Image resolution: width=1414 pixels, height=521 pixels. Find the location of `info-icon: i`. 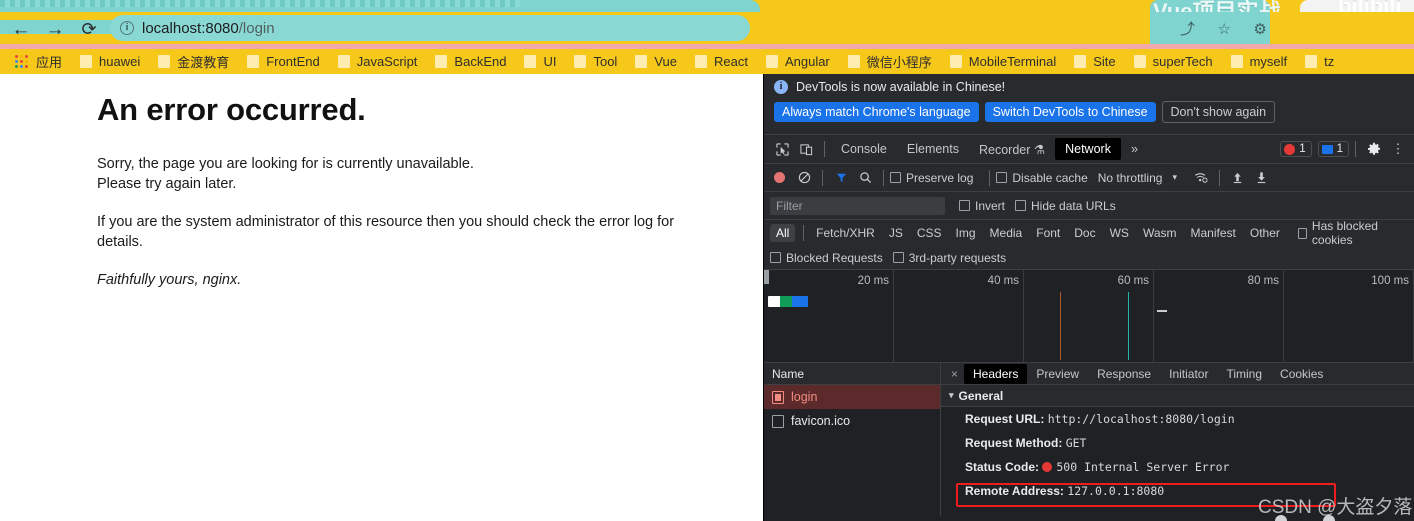

info-icon: i is located at coordinates (781, 87).